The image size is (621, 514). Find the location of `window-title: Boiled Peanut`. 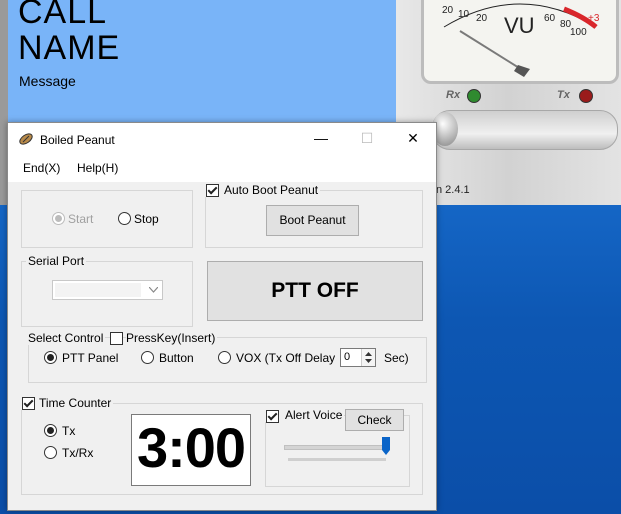

window-title: Boiled Peanut is located at coordinates (77, 140).